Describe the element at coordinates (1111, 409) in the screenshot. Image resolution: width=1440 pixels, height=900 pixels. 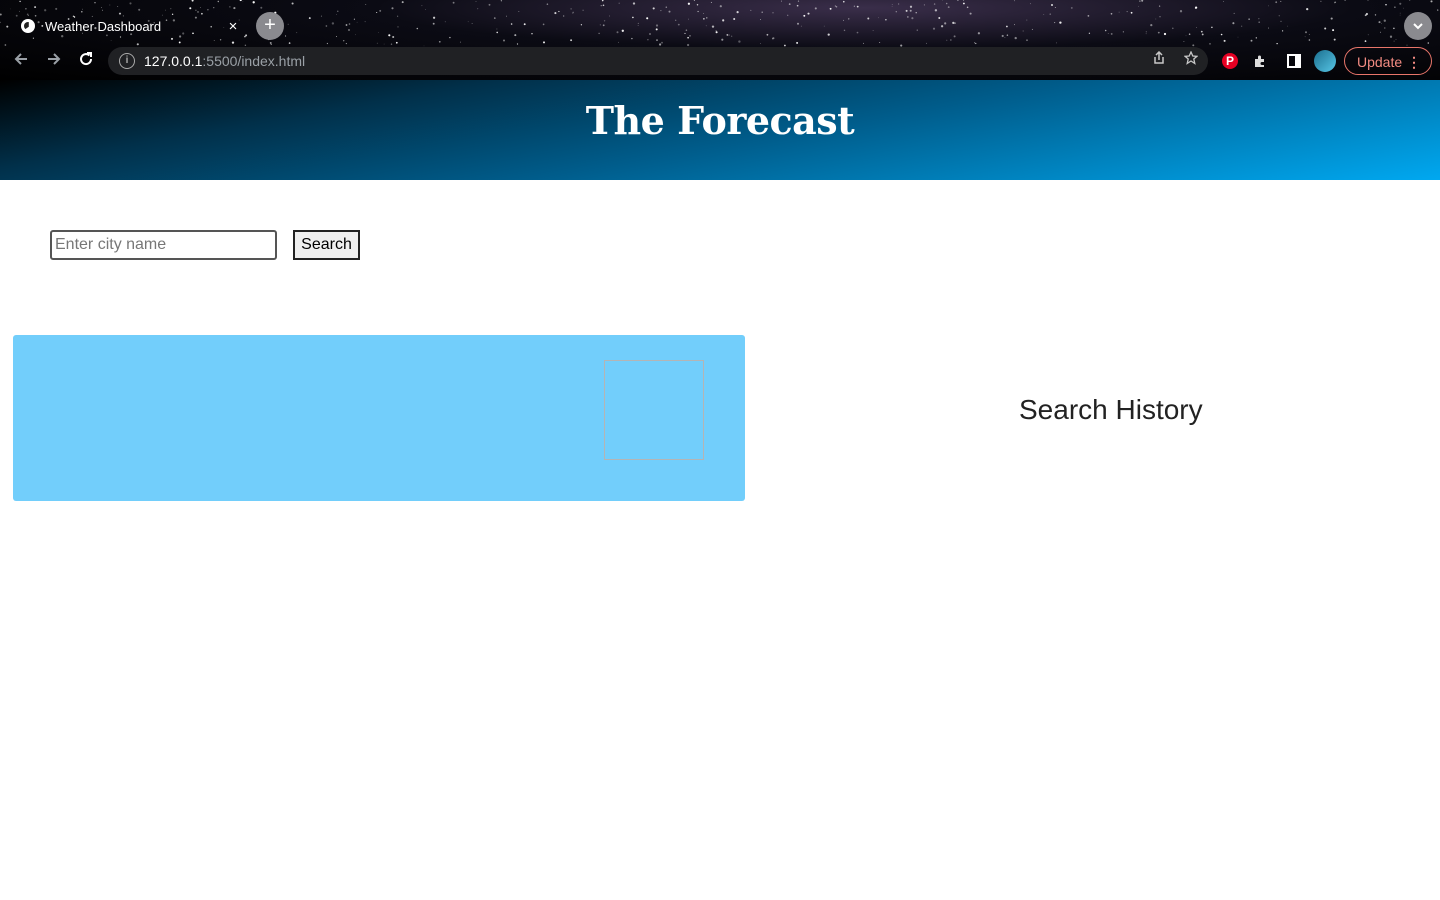
I see `search-history-title: Search History` at that location.